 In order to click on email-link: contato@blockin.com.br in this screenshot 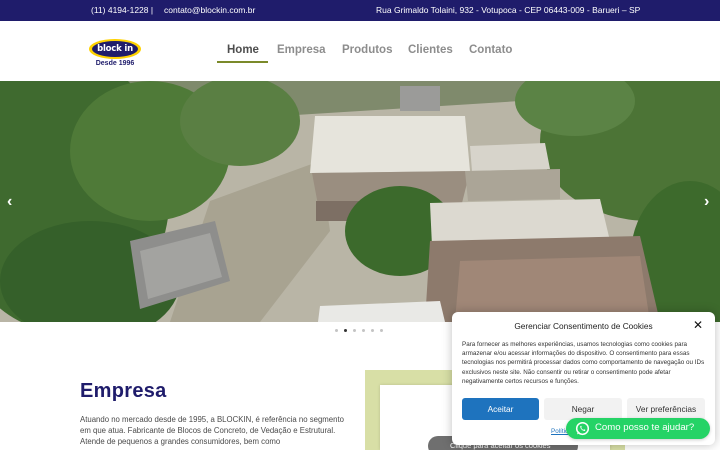, I will do `click(209, 10)`.